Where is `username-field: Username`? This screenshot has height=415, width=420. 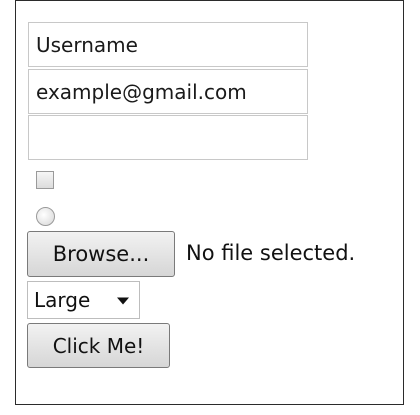 username-field: Username is located at coordinates (168, 44).